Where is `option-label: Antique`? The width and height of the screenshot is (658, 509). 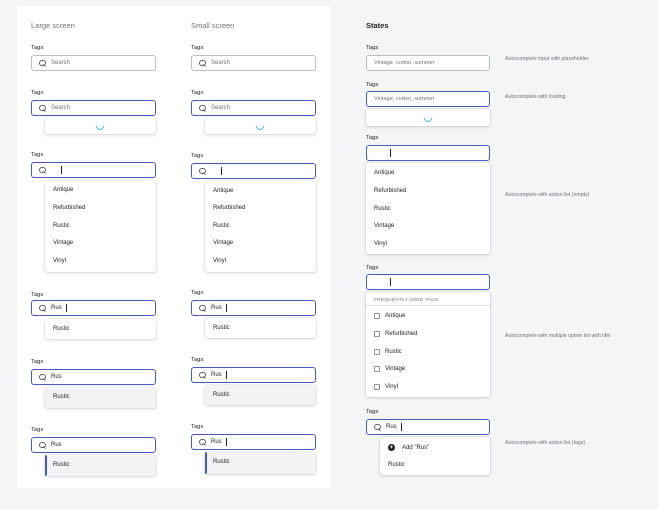
option-label: Antique is located at coordinates (395, 316).